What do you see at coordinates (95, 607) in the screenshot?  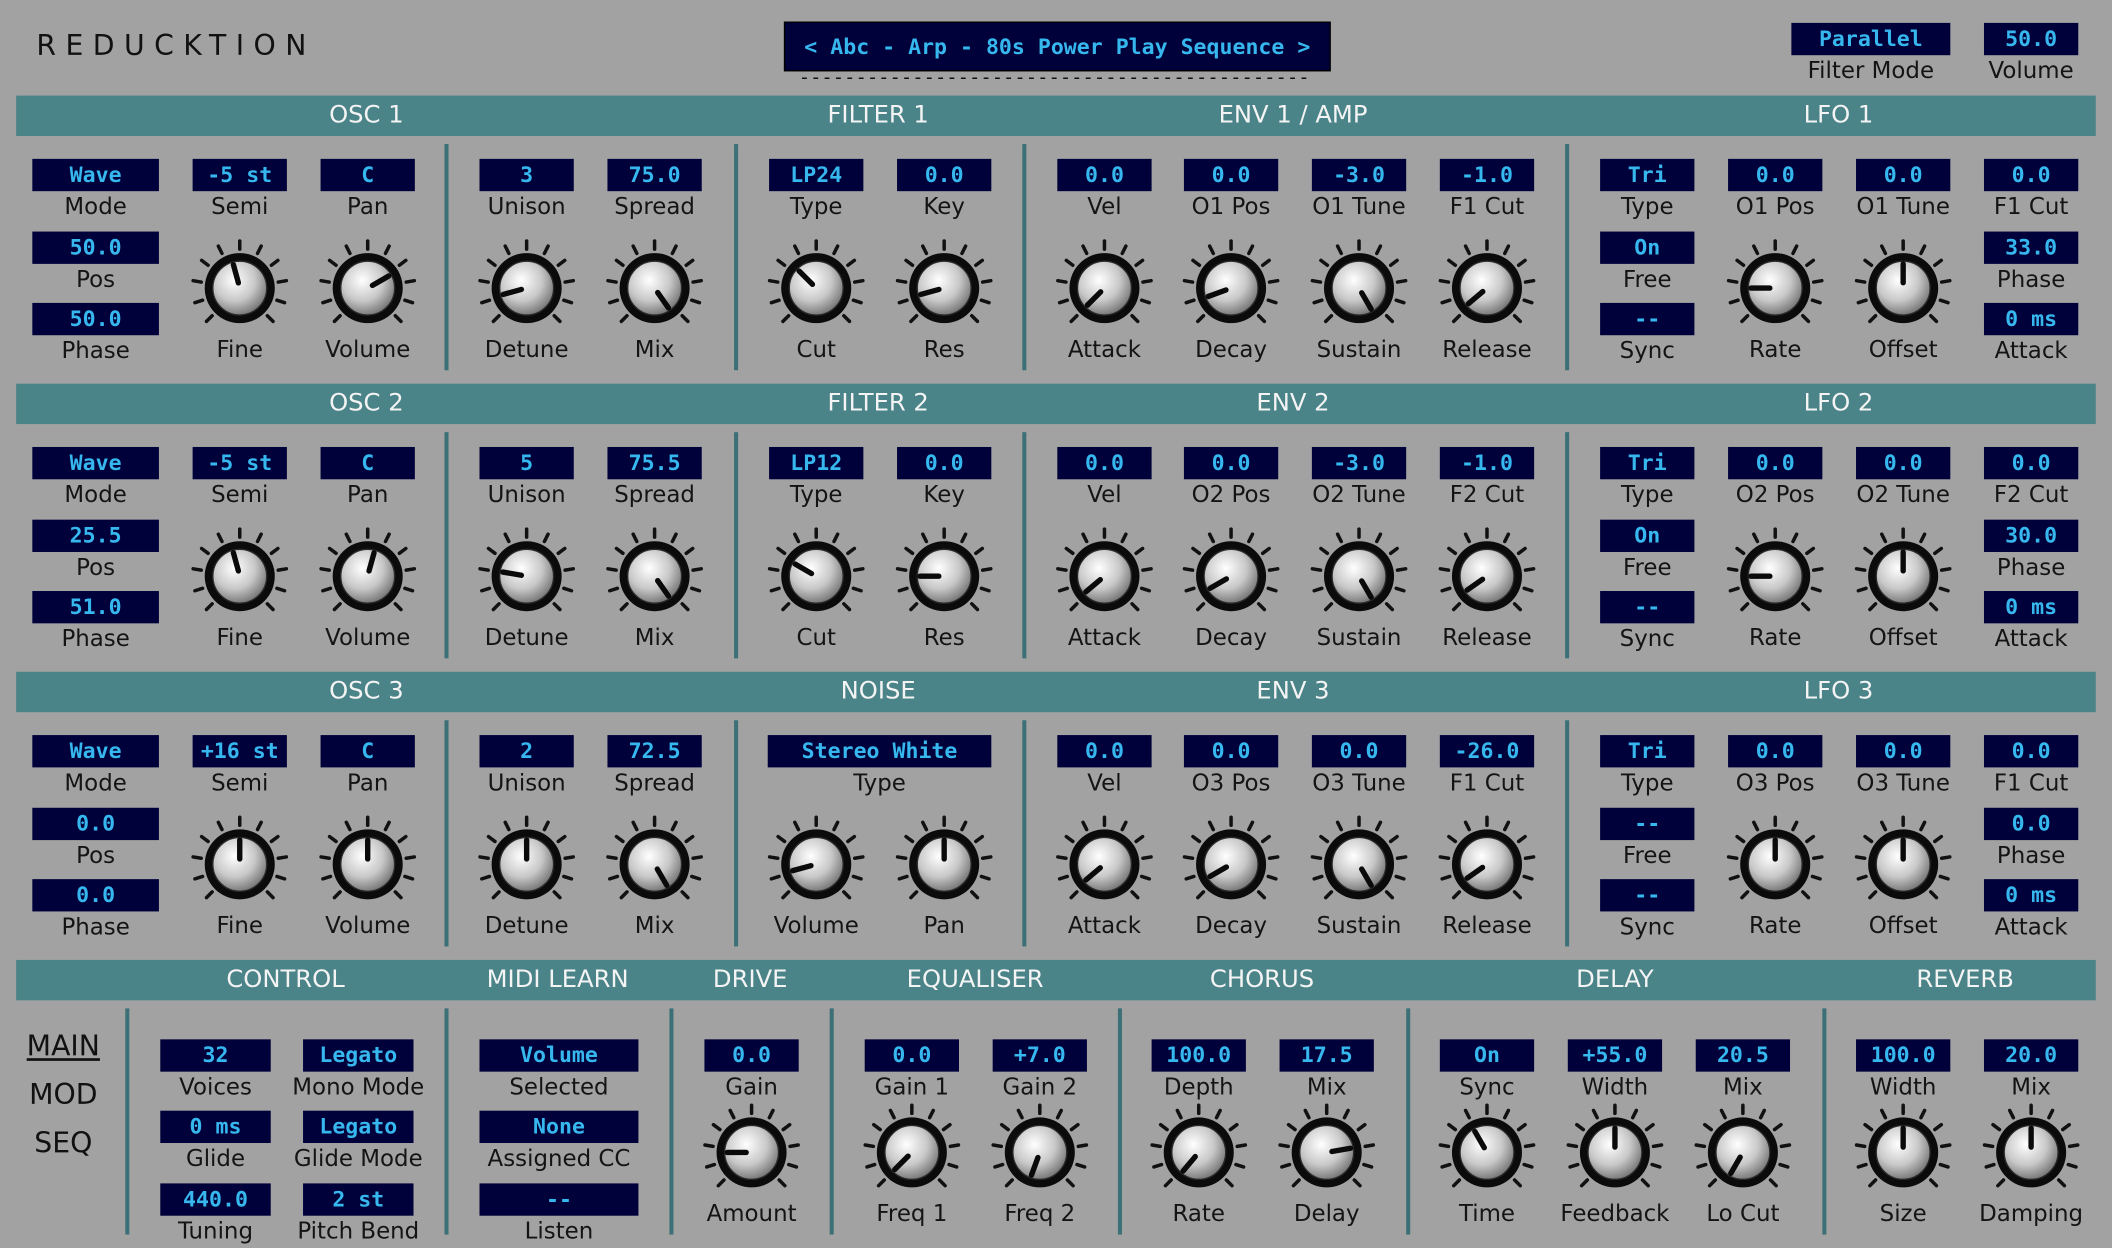 I see `phase-display: 51.0` at bounding box center [95, 607].